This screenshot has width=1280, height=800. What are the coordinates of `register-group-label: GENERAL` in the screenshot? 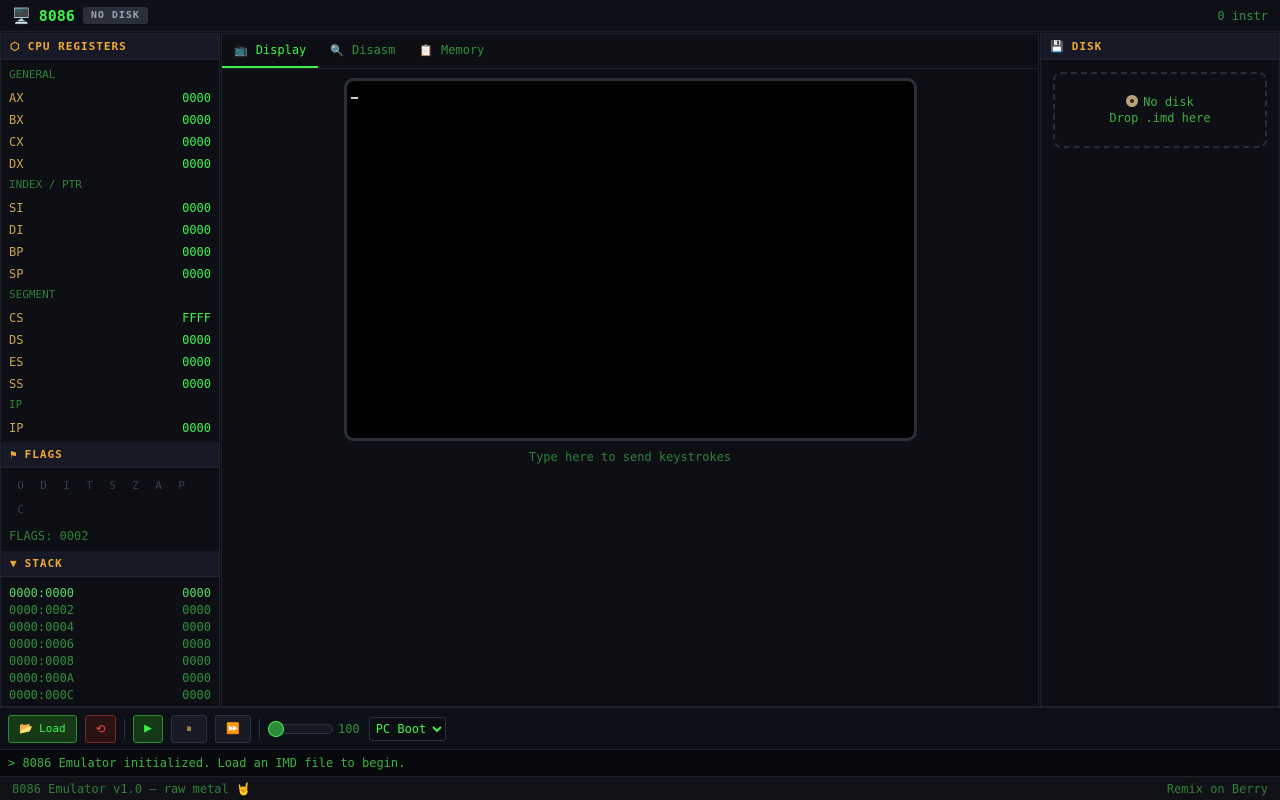 It's located at (32, 74).